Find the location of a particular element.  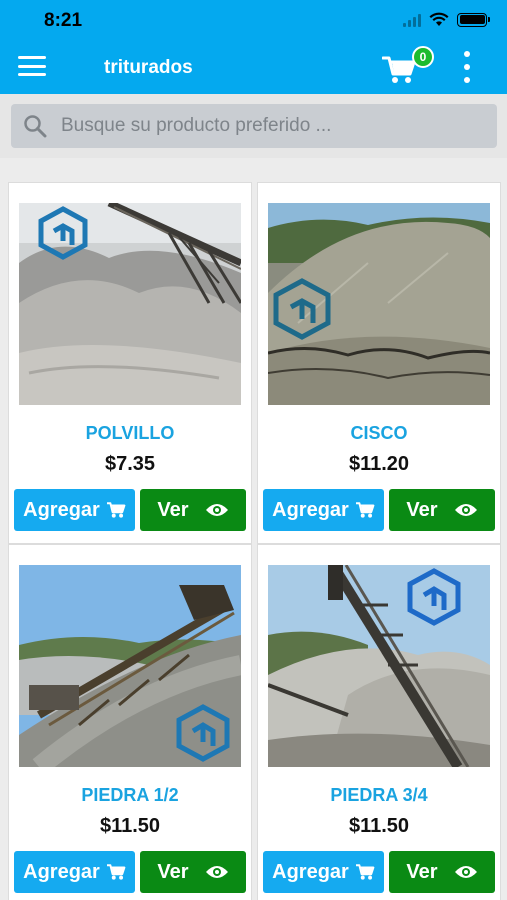

status-time: 8:21 is located at coordinates (63, 20).